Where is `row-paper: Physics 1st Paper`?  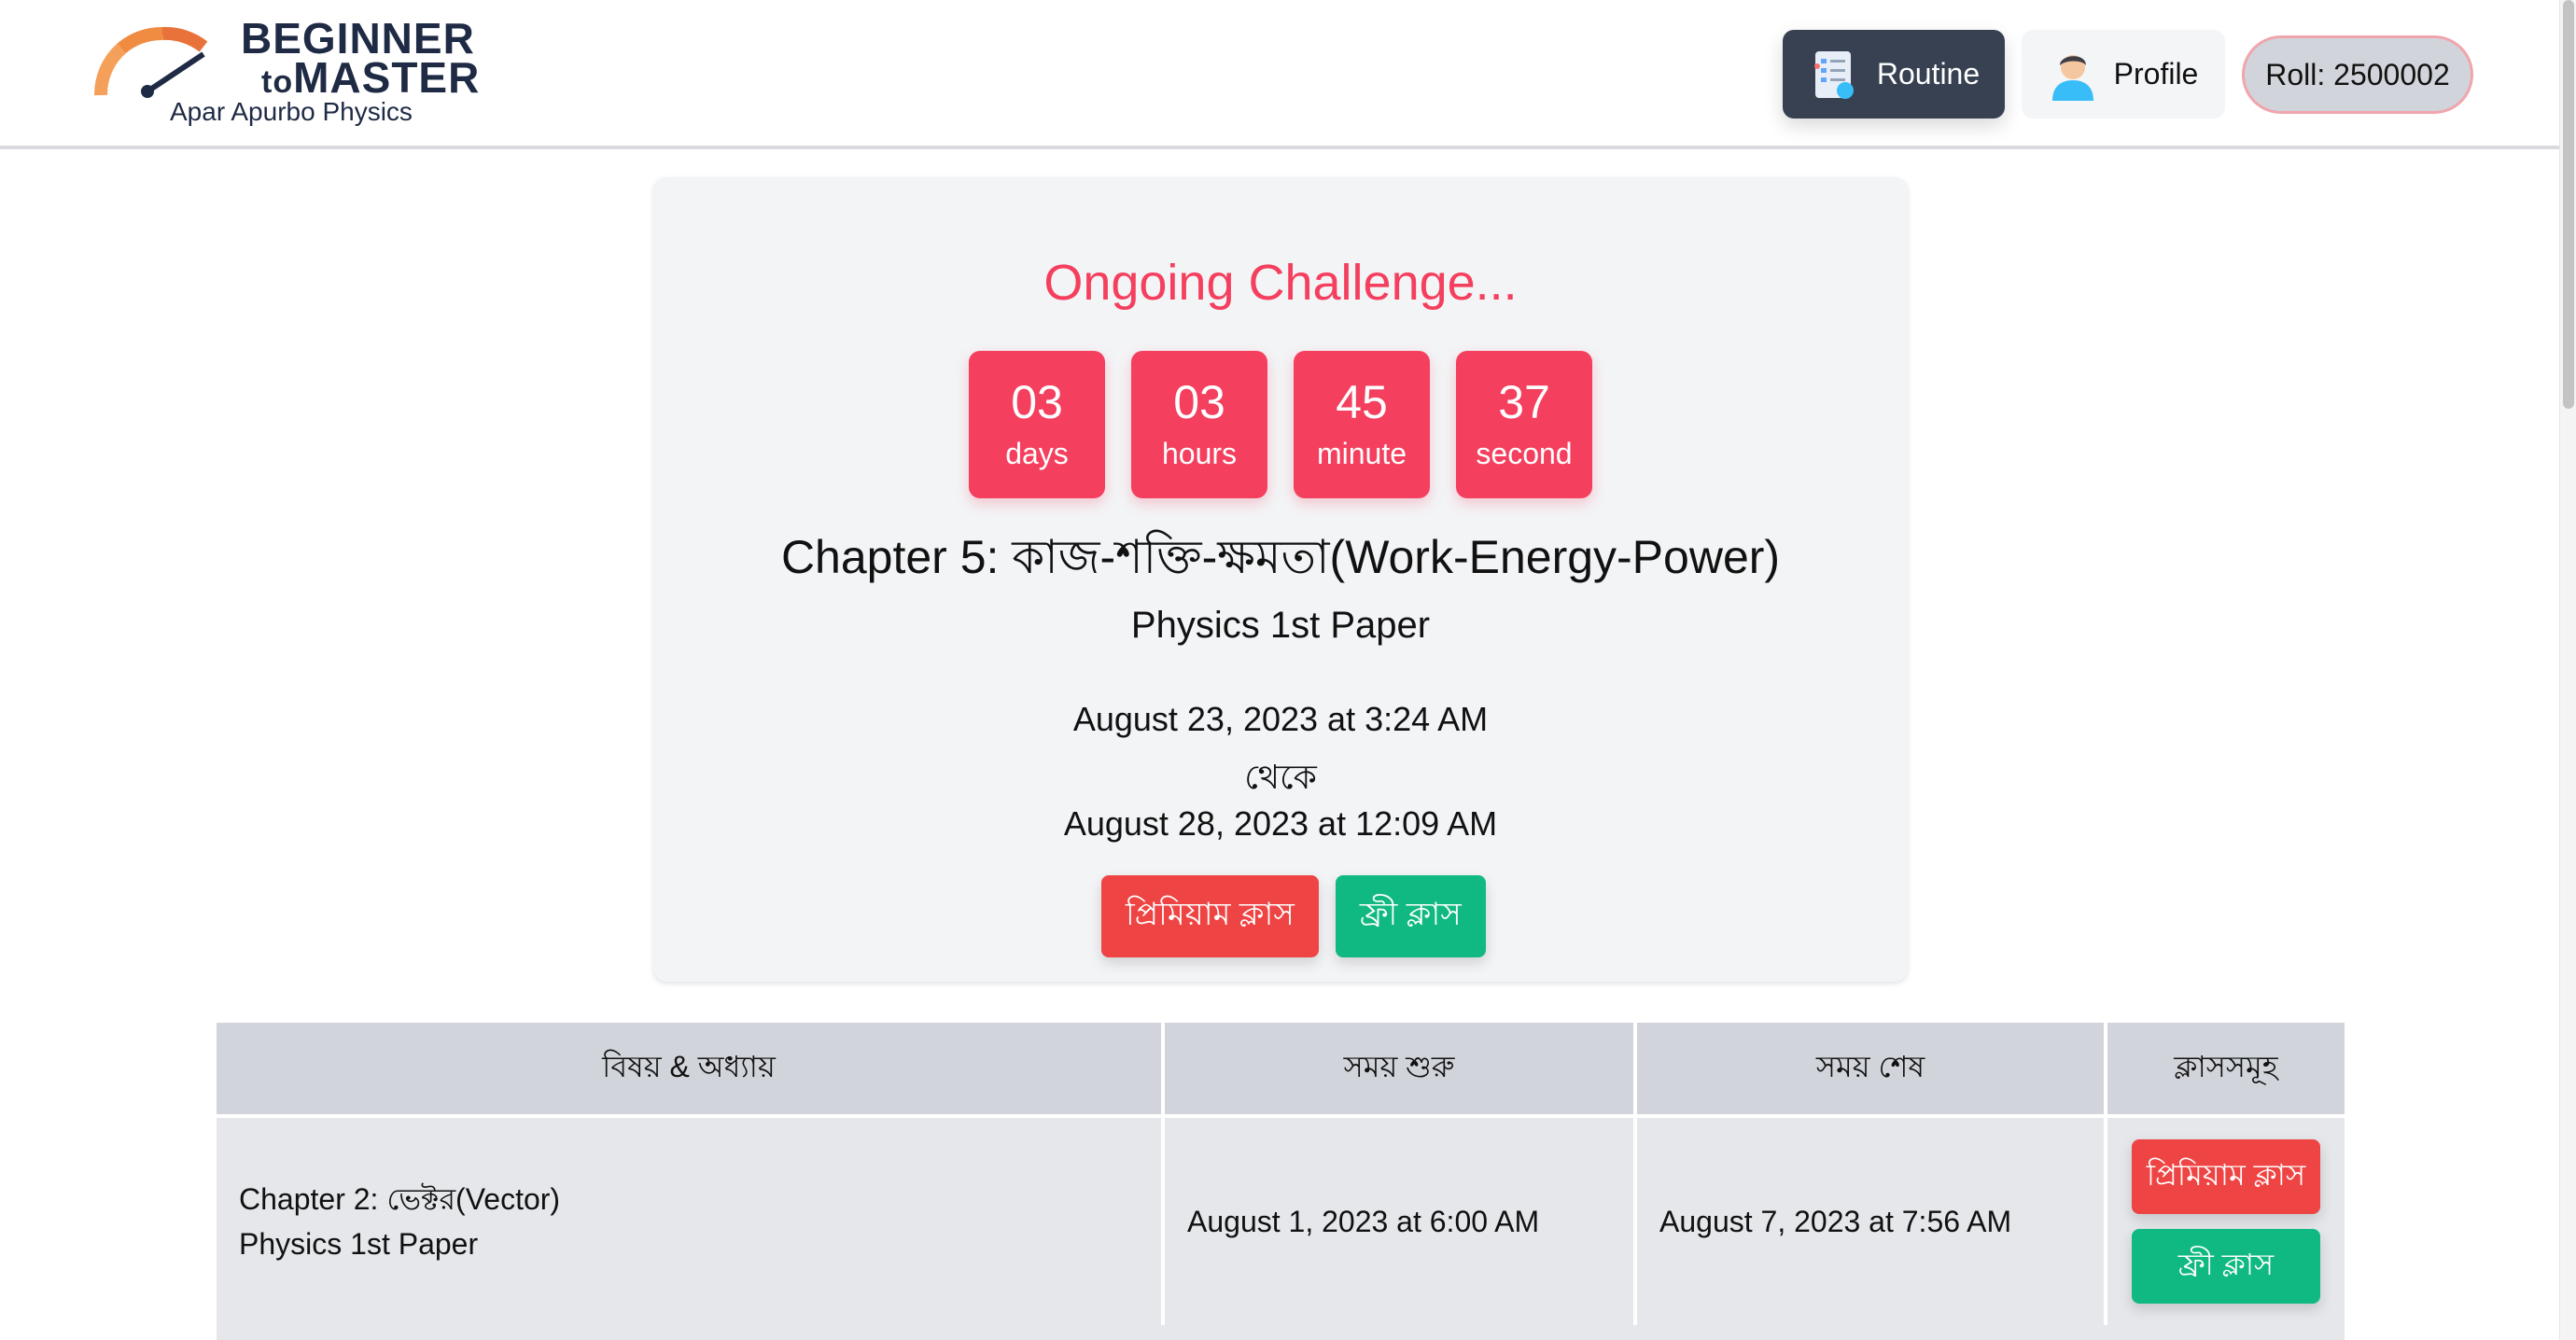
row-paper: Physics 1st Paper is located at coordinates (359, 1244).